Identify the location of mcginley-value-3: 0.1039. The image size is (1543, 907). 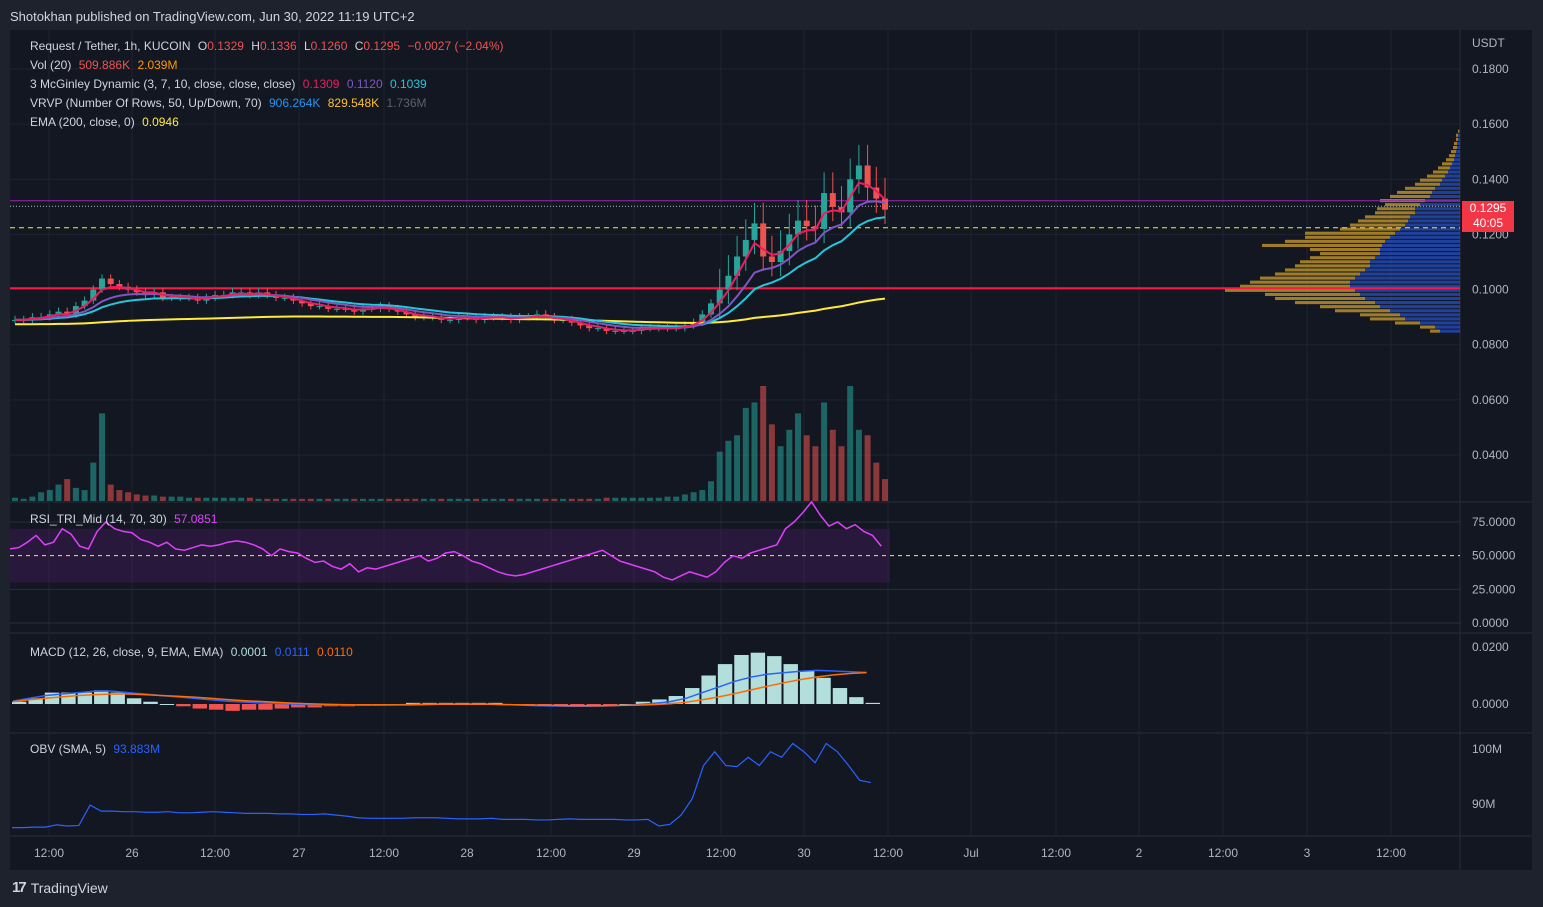
(408, 84).